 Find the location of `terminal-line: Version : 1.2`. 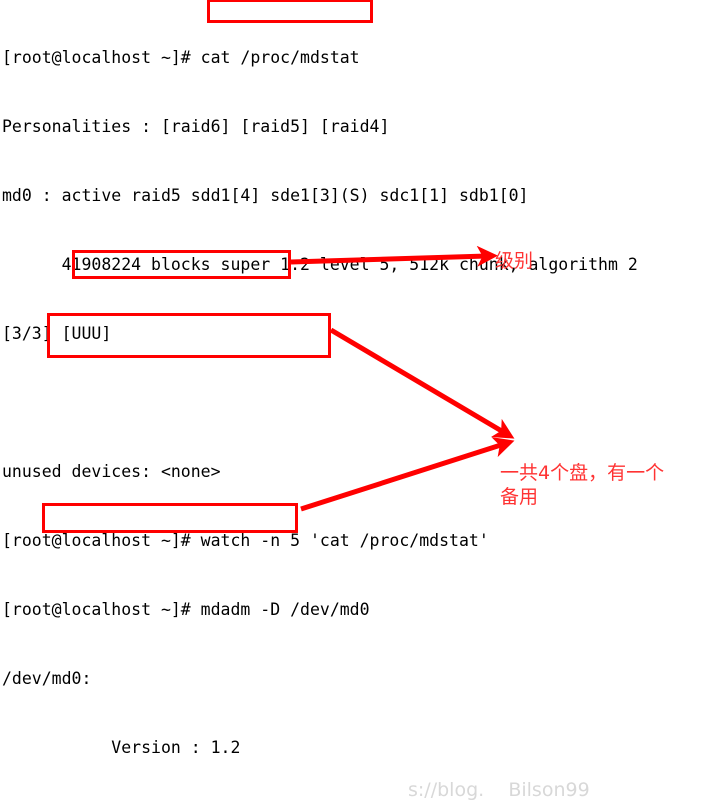

terminal-line: Version : 1.2 is located at coordinates (121, 747).